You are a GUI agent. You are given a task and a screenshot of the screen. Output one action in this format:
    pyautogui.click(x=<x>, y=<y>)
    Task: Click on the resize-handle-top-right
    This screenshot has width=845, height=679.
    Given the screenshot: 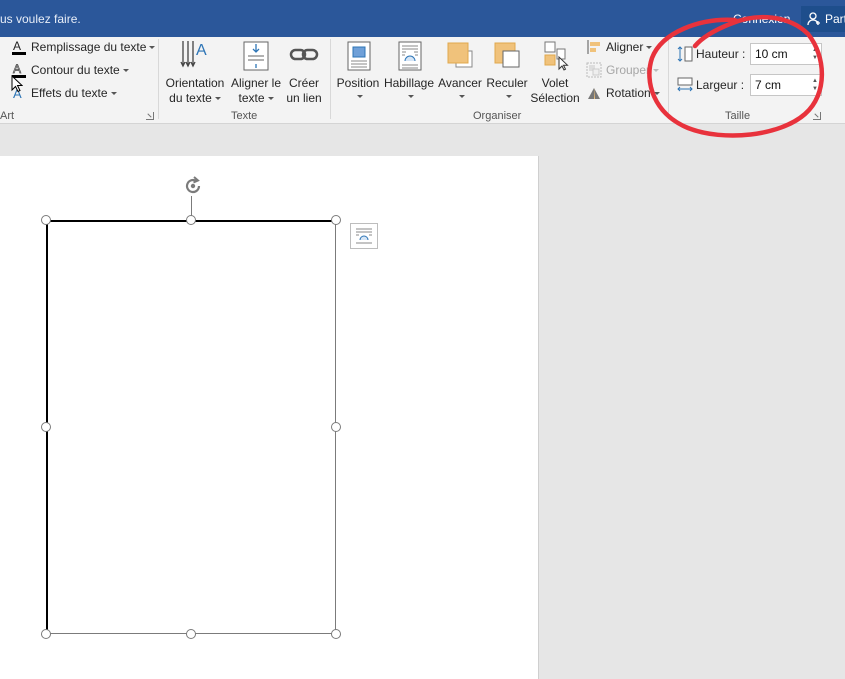 What is the action you would take?
    pyautogui.click(x=336, y=220)
    